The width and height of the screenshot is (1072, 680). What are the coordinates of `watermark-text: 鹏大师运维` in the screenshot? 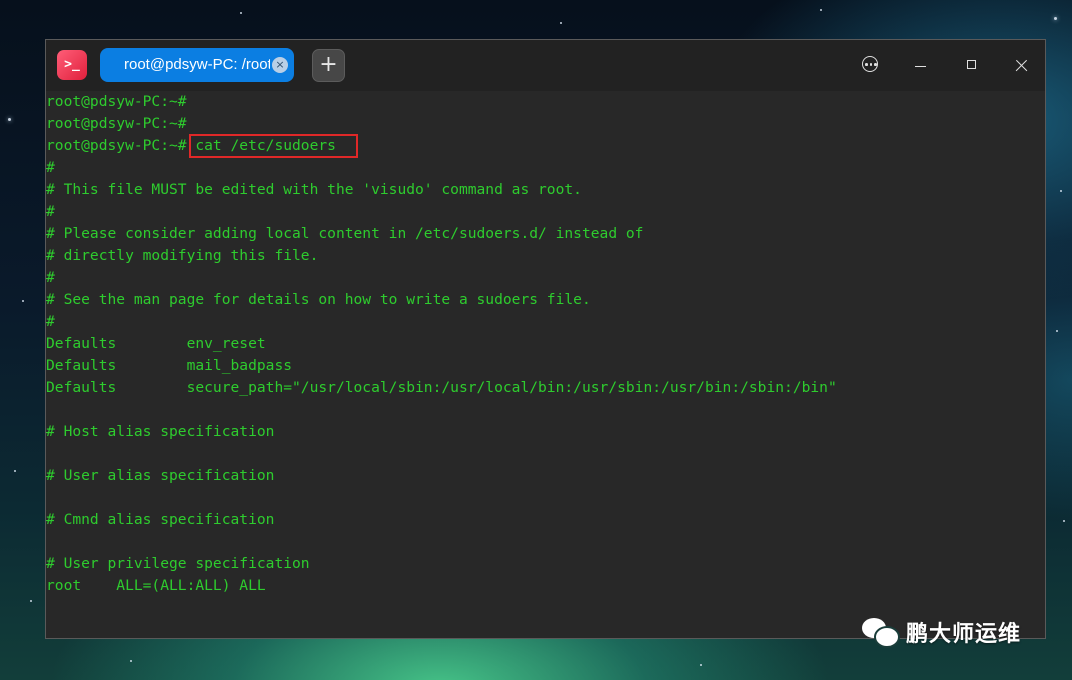 It's located at (964, 634).